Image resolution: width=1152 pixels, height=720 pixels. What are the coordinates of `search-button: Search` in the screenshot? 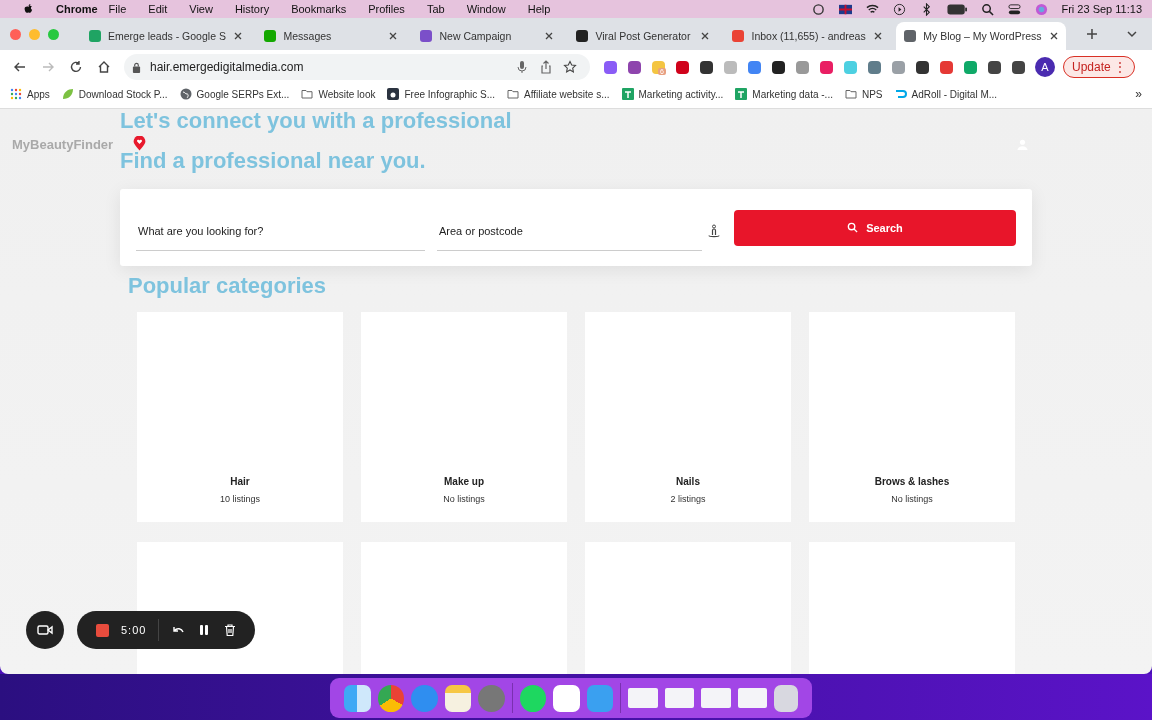 It's located at (875, 227).